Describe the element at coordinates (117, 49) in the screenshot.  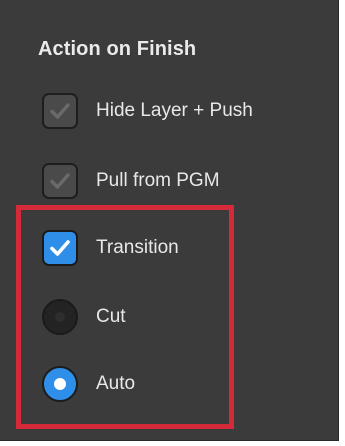
I see `section-title: Action on Finish` at that location.